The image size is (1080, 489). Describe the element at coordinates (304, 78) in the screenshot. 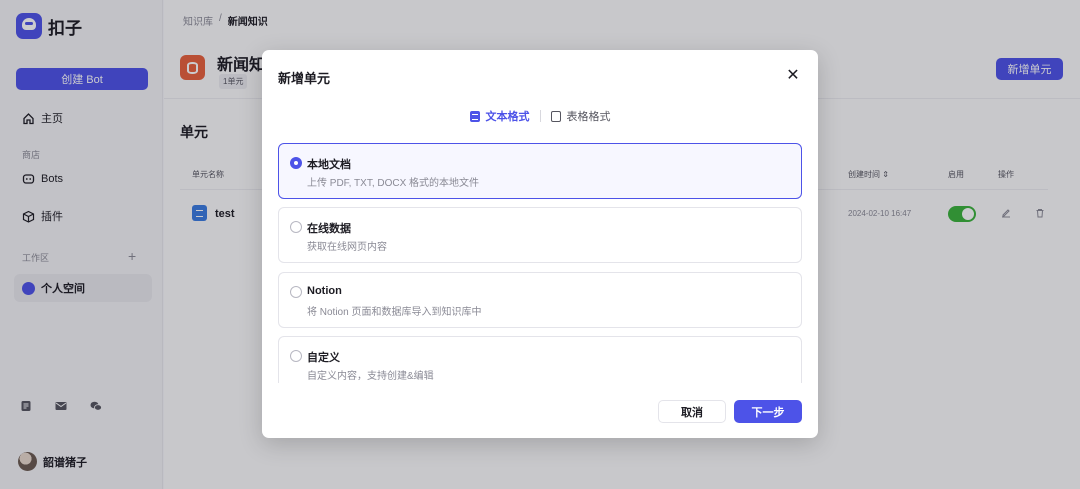

I see `dialog-title: 新增单元` at that location.